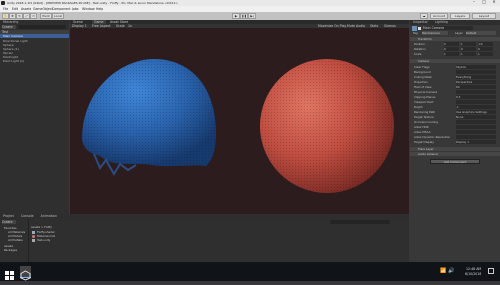  I want to click on audio-listener-header: Audio Listener, so click(455, 154).